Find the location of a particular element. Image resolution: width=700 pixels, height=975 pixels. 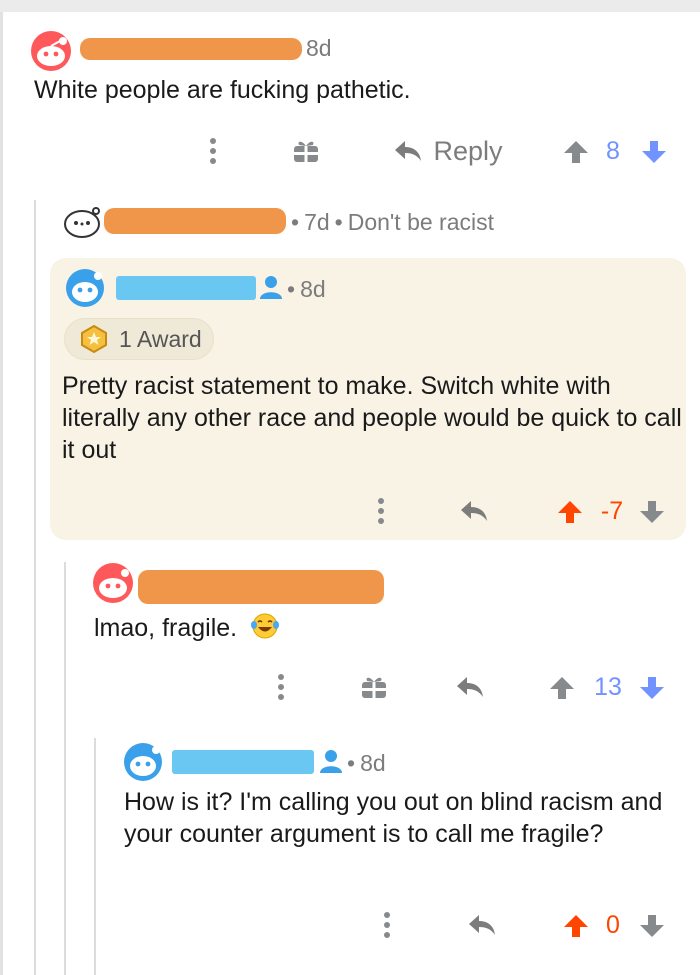

reply-label: Reply is located at coordinates (468, 150).